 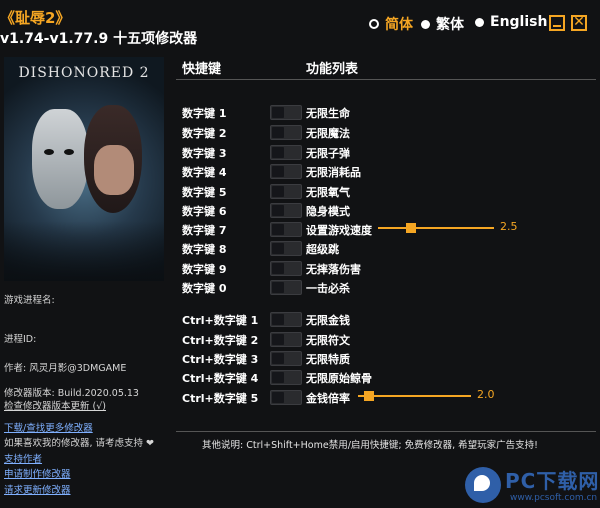 What do you see at coordinates (204, 211) in the screenshot?
I see `hotkey-label: 数字键 6` at bounding box center [204, 211].